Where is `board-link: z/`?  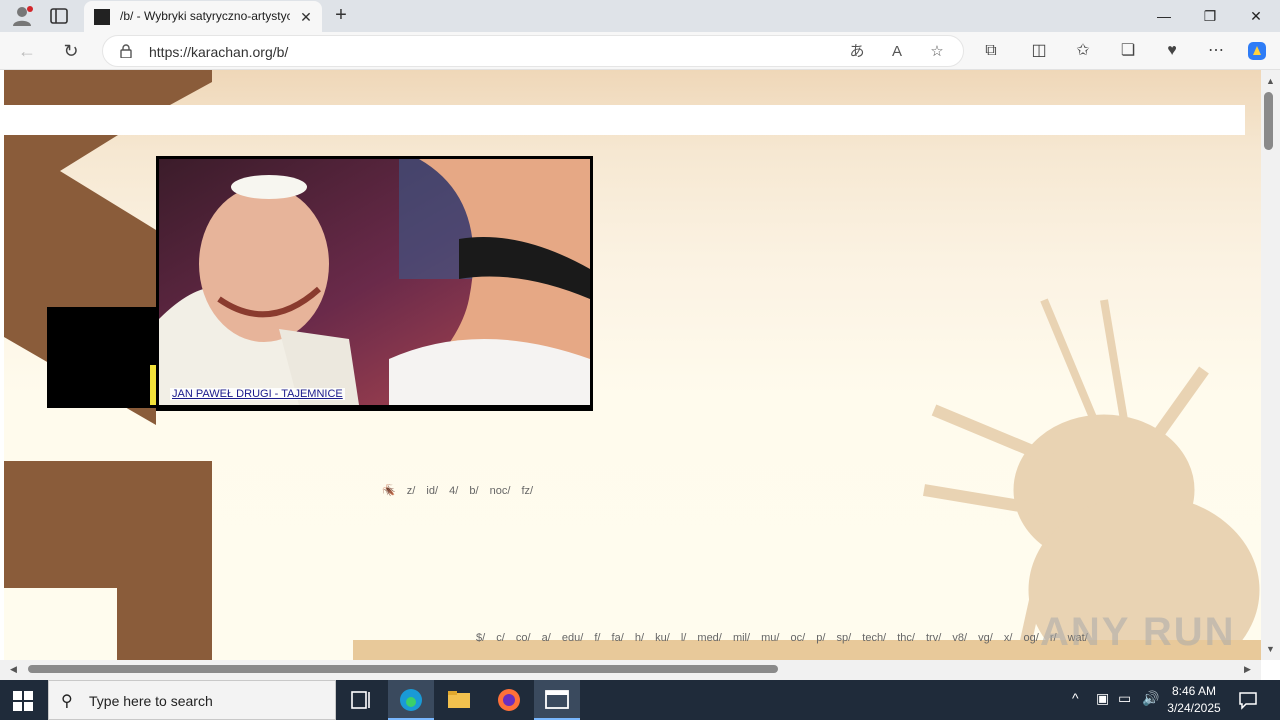 board-link: z/ is located at coordinates (411, 491).